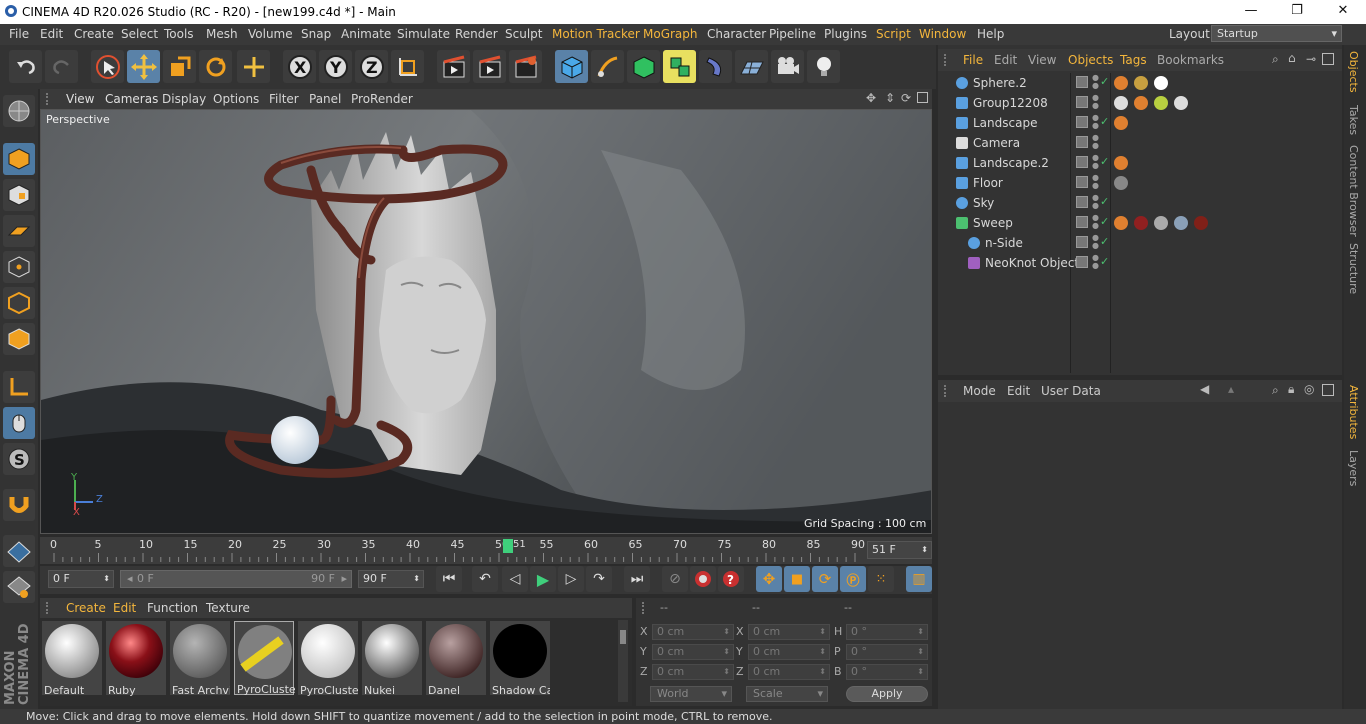 The height and width of the screenshot is (724, 1366). What do you see at coordinates (72, 659) in the screenshot?
I see `material-swatch: Default` at bounding box center [72, 659].